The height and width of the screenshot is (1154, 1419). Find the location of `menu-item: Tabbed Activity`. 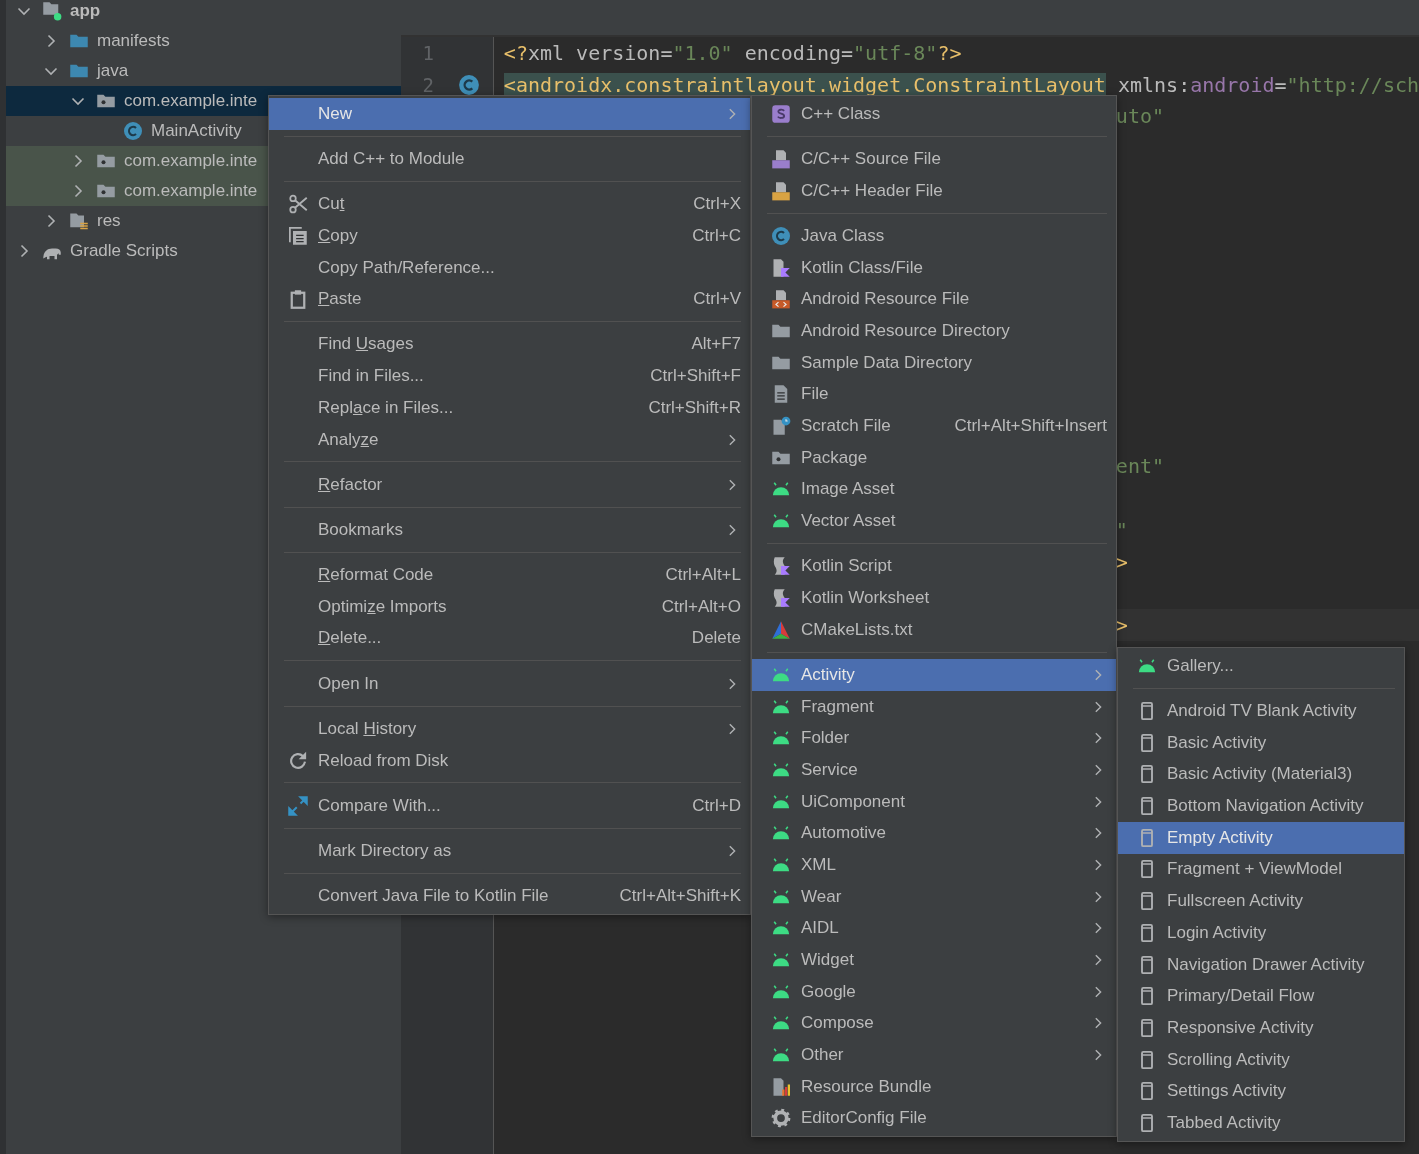

menu-item: Tabbed Activity is located at coordinates (1261, 1123).